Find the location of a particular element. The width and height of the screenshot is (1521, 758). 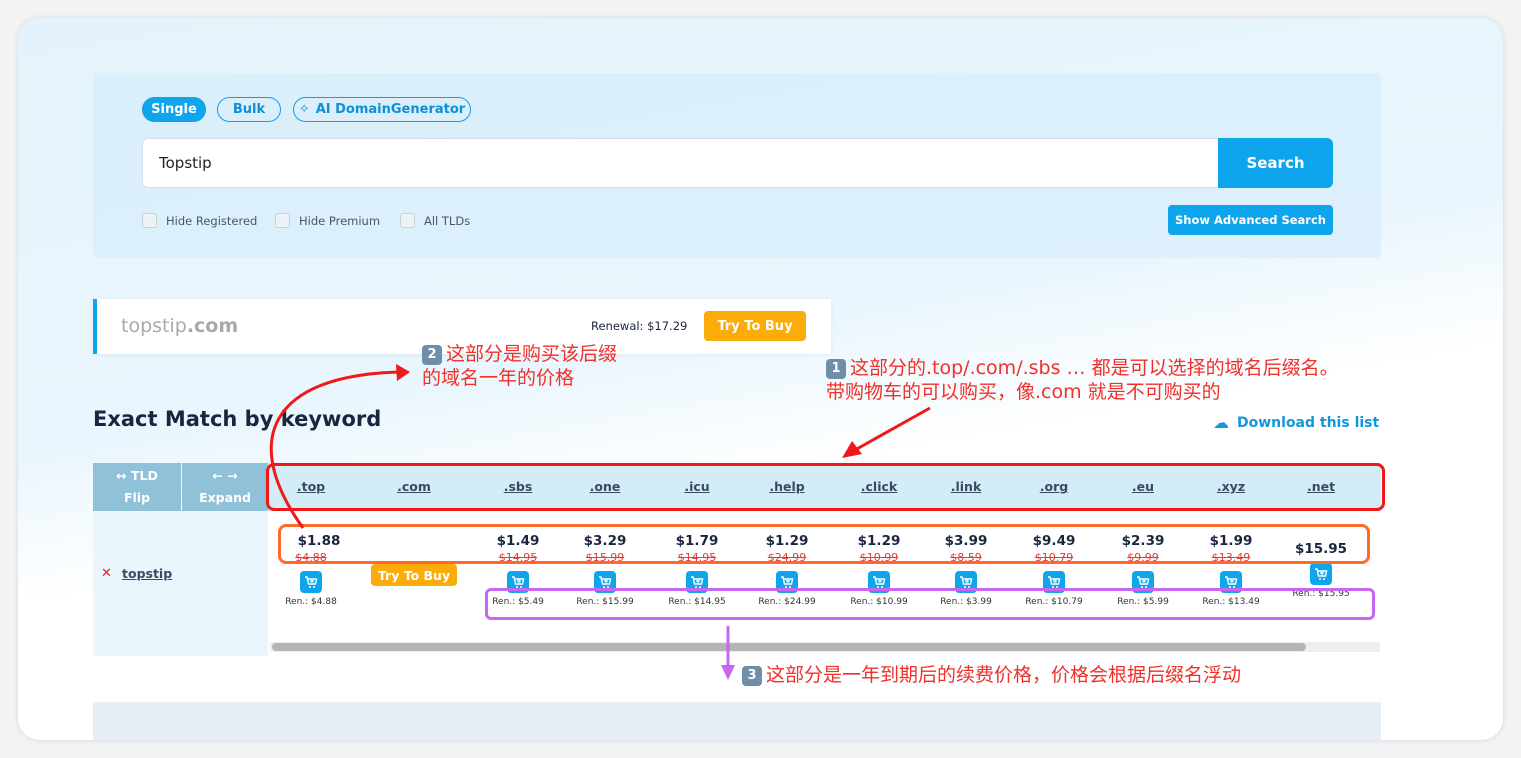

note-text: 这部分是一年到期后的续费价格，价格会根据后缀名浮动 is located at coordinates (1004, 675).